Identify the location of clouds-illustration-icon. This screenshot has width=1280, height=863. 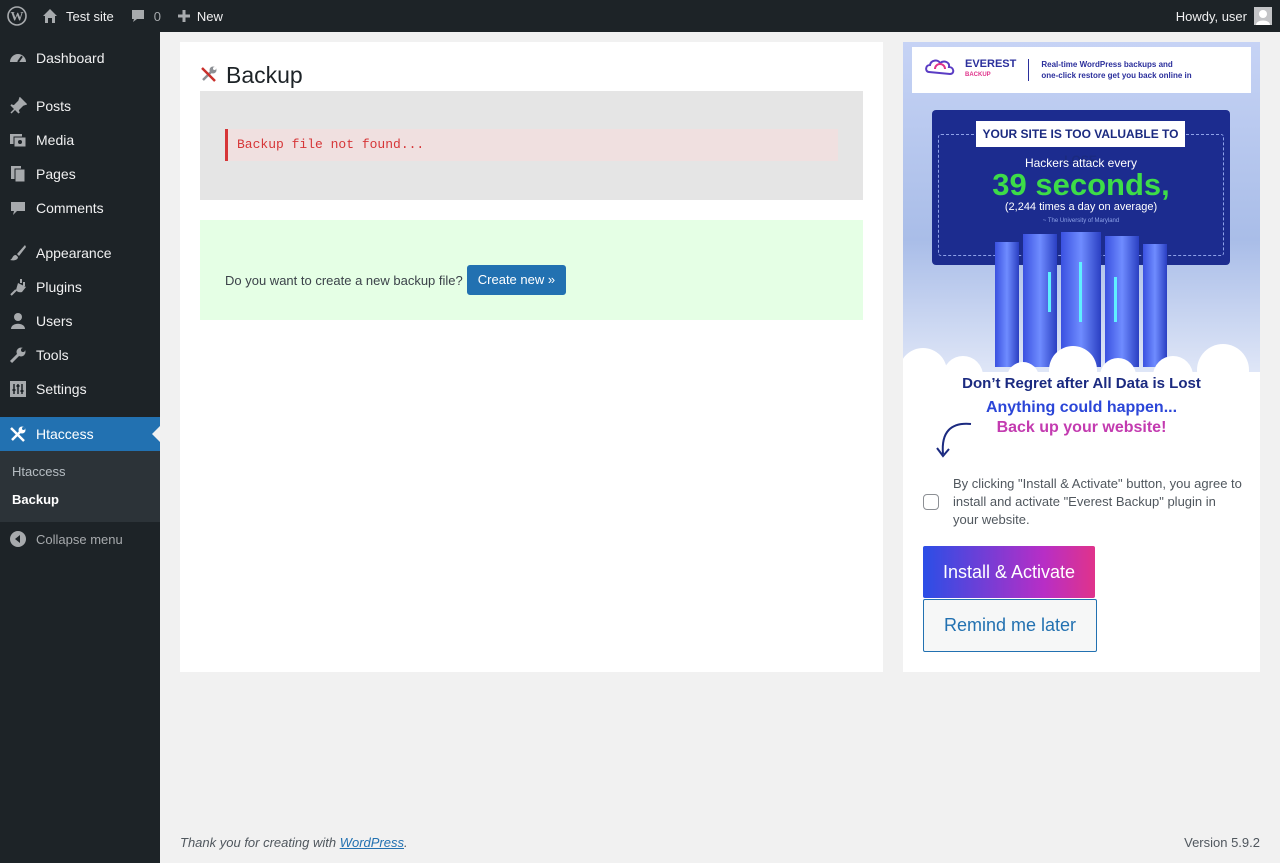
(1076, 358).